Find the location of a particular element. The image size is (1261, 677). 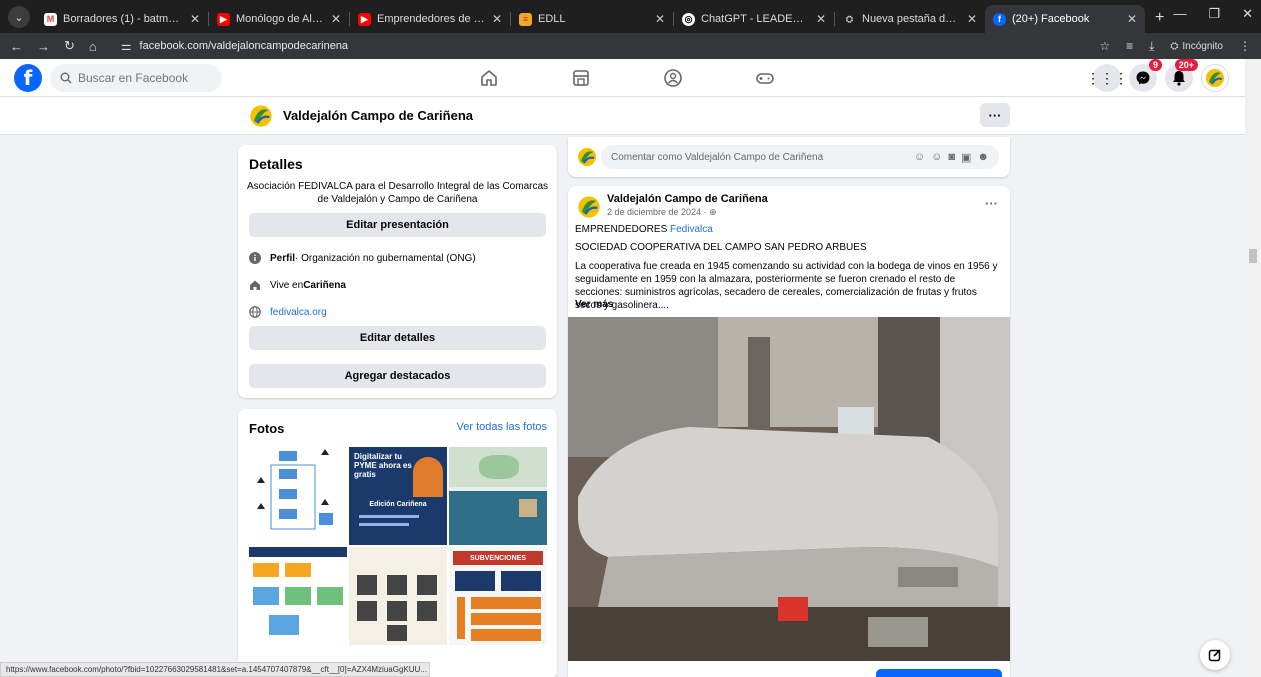

page-scrollbar is located at coordinates (1253, 368).